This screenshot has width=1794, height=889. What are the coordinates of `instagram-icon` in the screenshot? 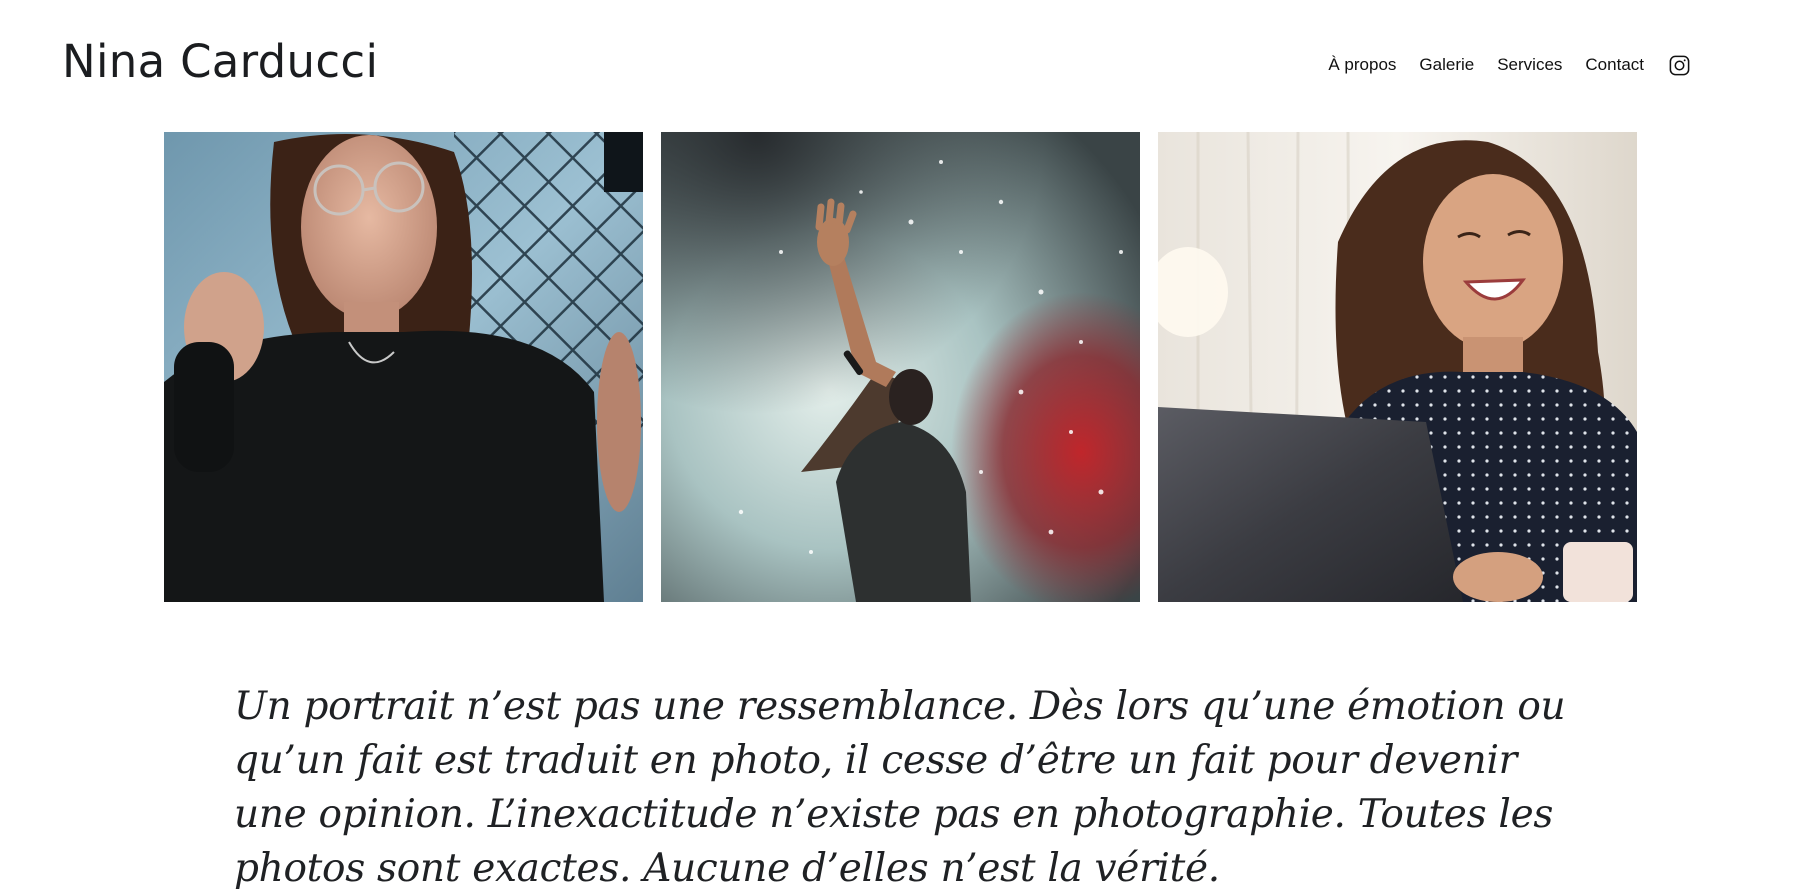 It's located at (1679, 65).